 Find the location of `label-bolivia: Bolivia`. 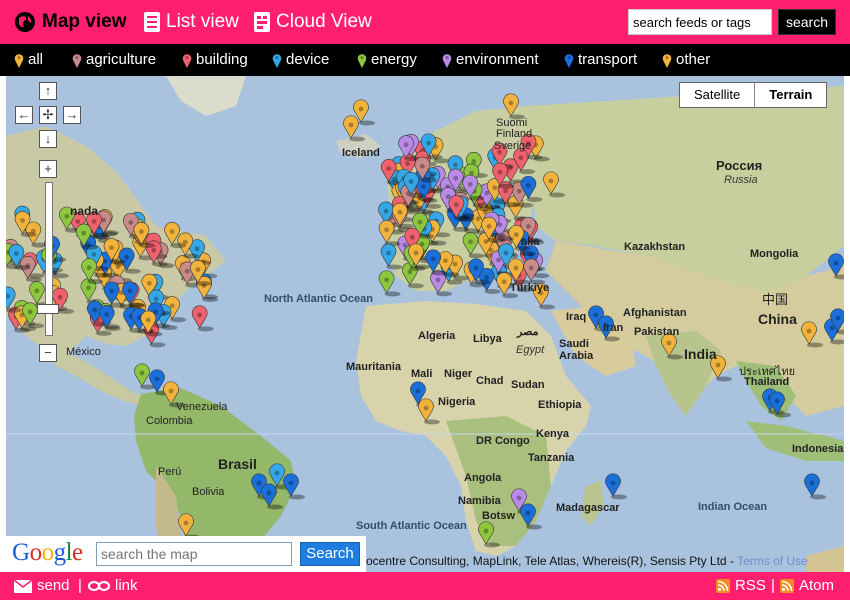

label-bolivia: Bolivia is located at coordinates (208, 492).